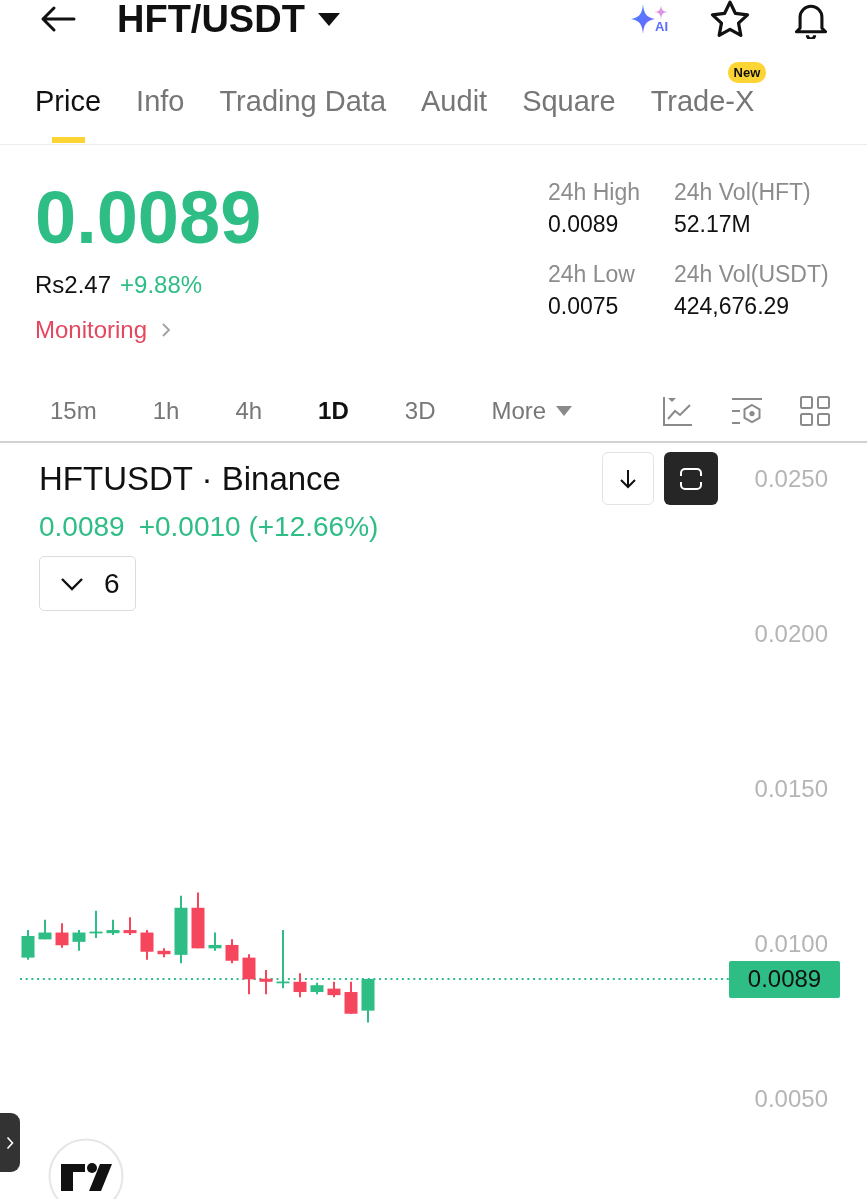  What do you see at coordinates (791, 633) in the screenshot?
I see `price-axis-label: 0.0200` at bounding box center [791, 633].